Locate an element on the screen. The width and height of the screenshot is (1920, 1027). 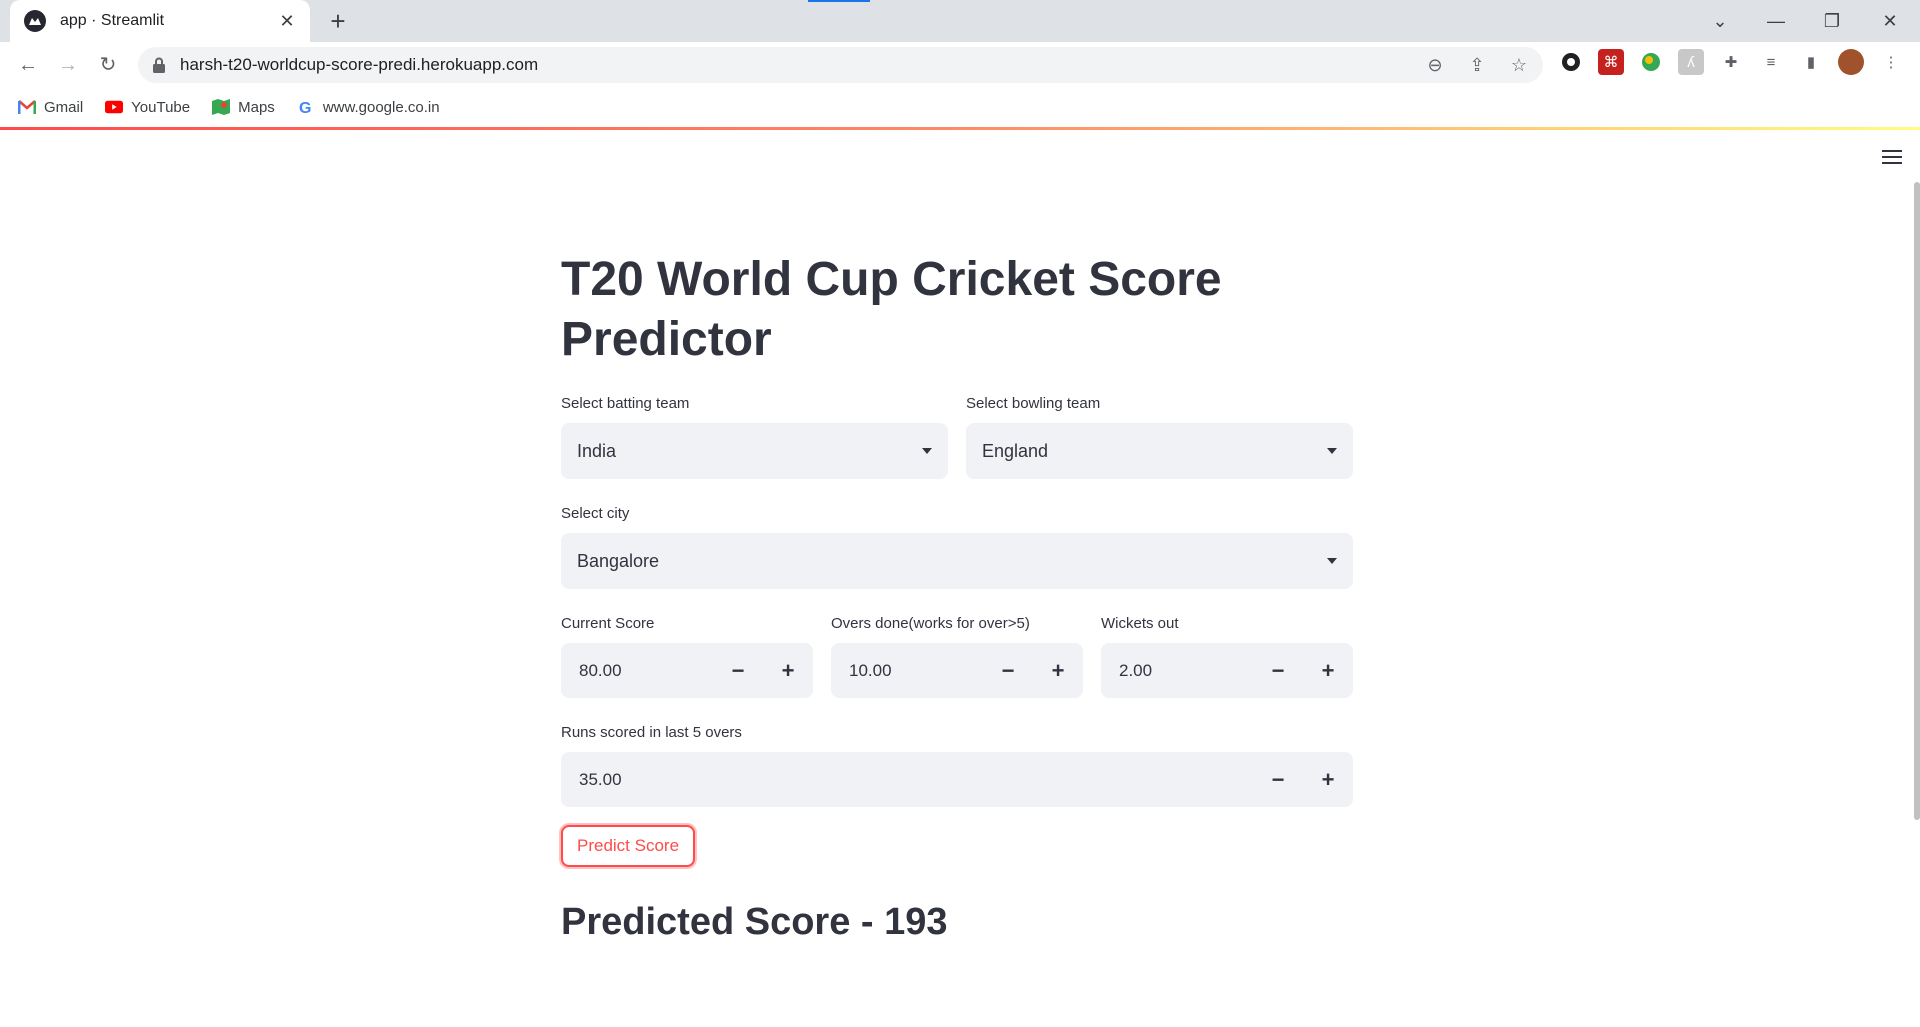
bookmark-youtube: YouTube is located at coordinates (147, 107).